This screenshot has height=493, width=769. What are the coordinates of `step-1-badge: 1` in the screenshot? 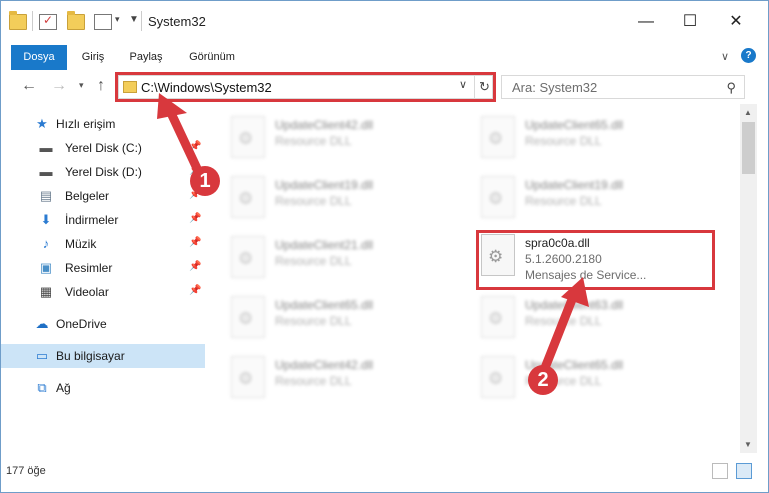 It's located at (205, 181).